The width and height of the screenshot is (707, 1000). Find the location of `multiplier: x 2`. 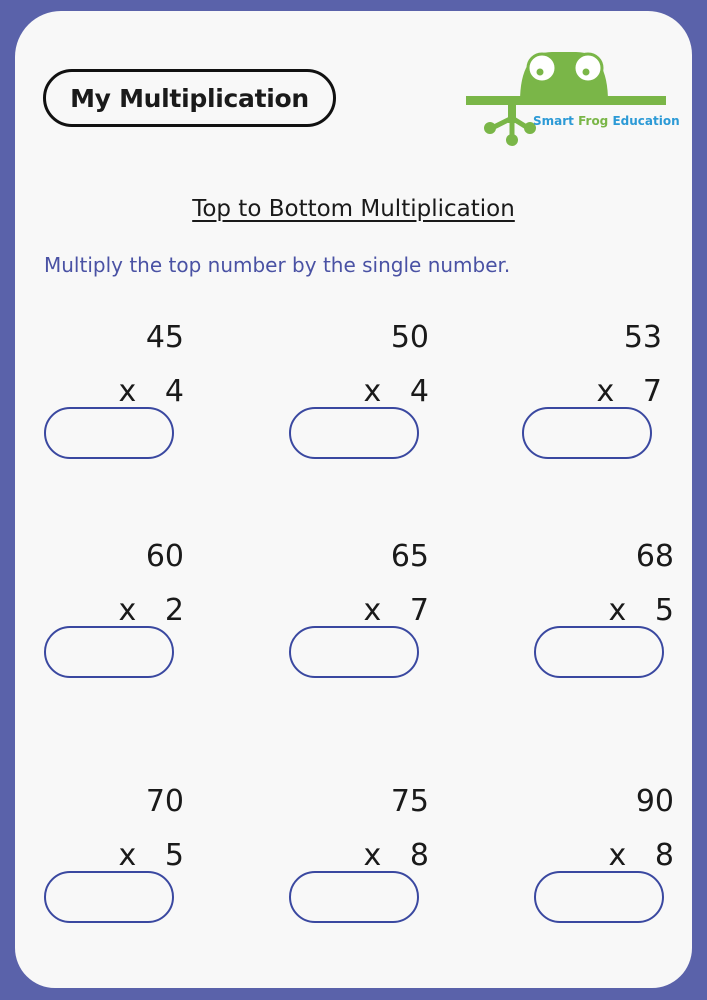

multiplier: x 2 is located at coordinates (151, 610).